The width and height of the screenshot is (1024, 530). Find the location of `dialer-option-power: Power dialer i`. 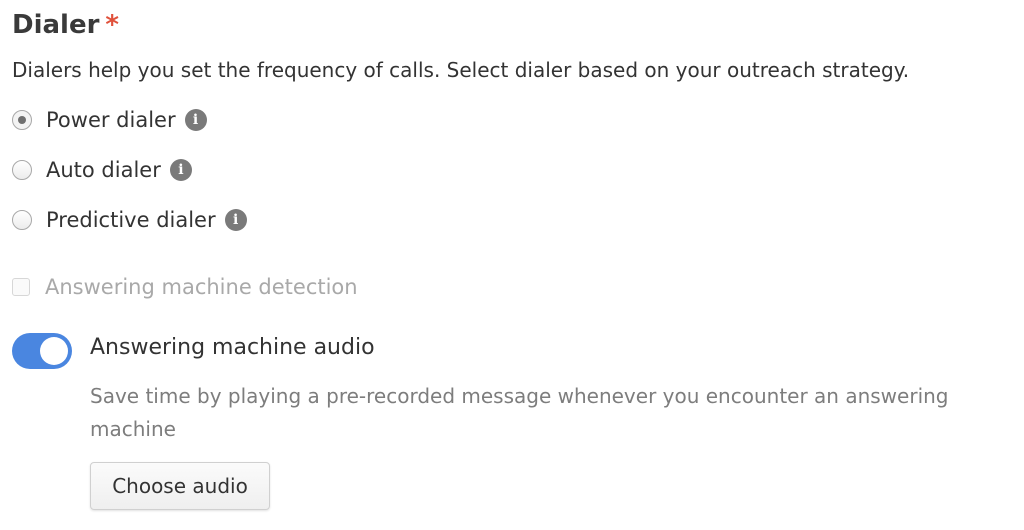

dialer-option-power: Power dialer i is located at coordinates (109, 120).